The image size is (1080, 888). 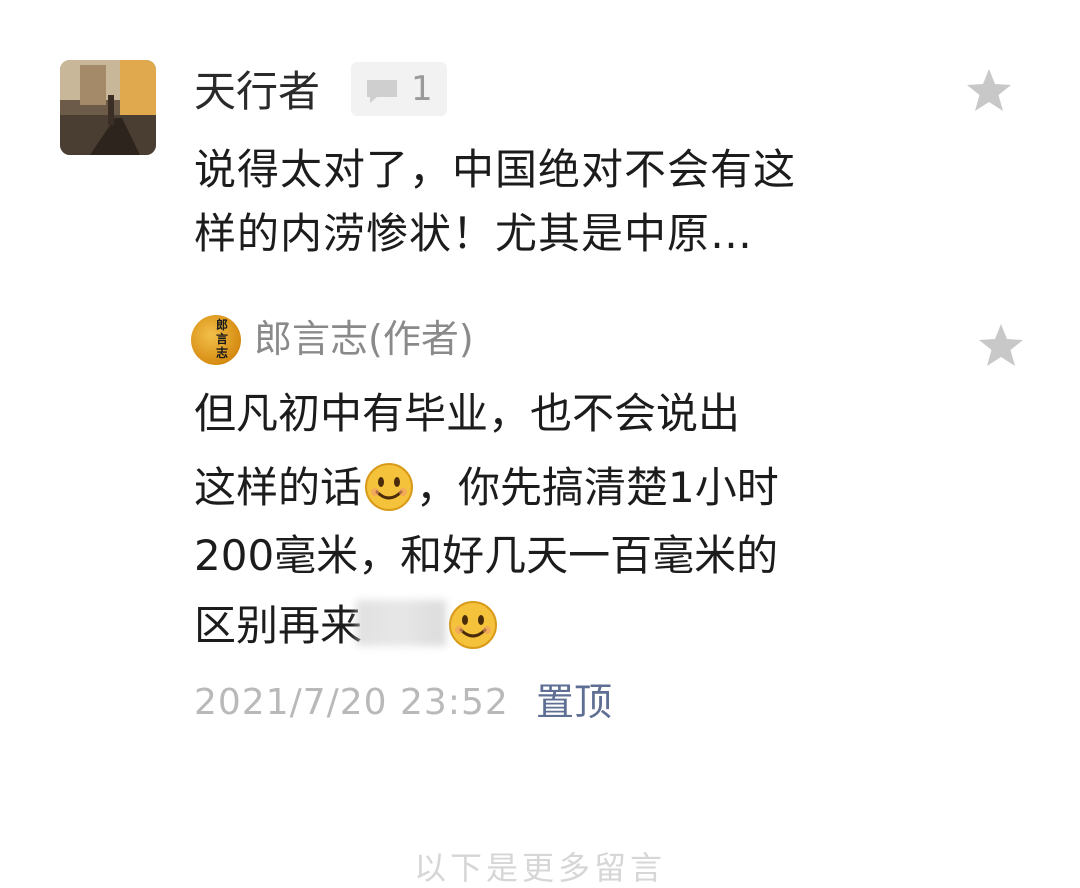 What do you see at coordinates (108, 107) in the screenshot?
I see `commenter-avatar` at bounding box center [108, 107].